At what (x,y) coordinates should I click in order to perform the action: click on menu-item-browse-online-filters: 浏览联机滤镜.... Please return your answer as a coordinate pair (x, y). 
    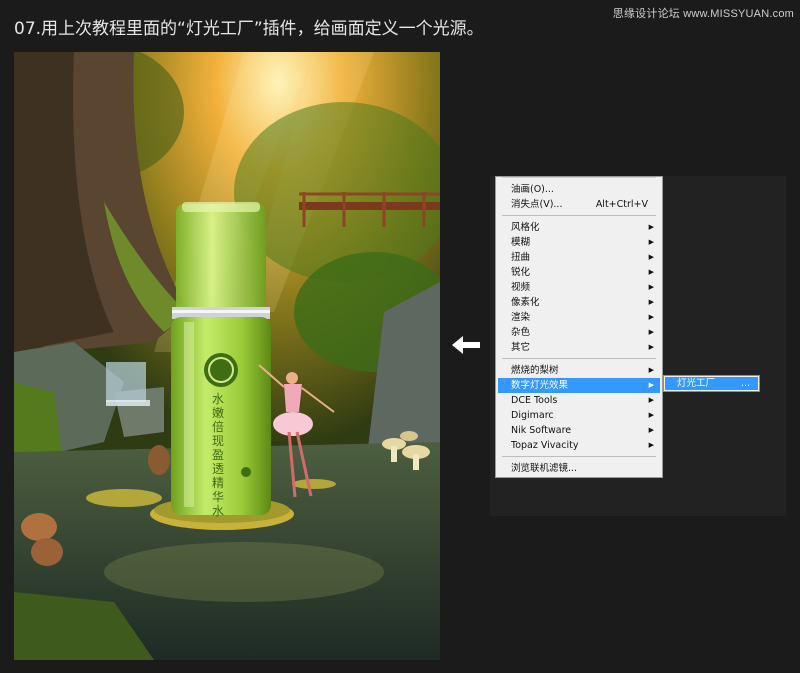
    Looking at the image, I should click on (579, 468).